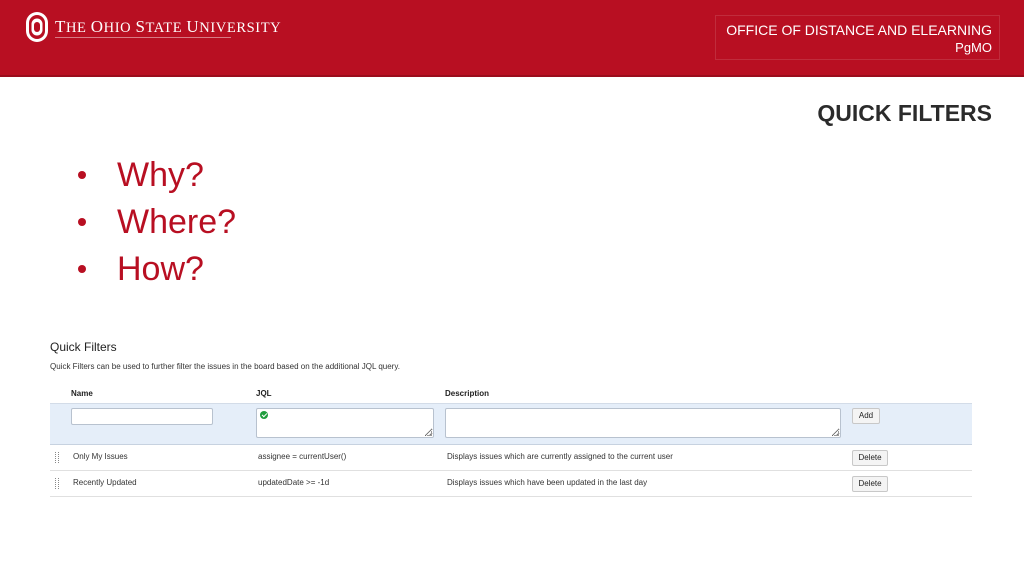 The height and width of the screenshot is (576, 1024). Describe the element at coordinates (37, 27) in the screenshot. I see `block-o-logo-icon` at that location.